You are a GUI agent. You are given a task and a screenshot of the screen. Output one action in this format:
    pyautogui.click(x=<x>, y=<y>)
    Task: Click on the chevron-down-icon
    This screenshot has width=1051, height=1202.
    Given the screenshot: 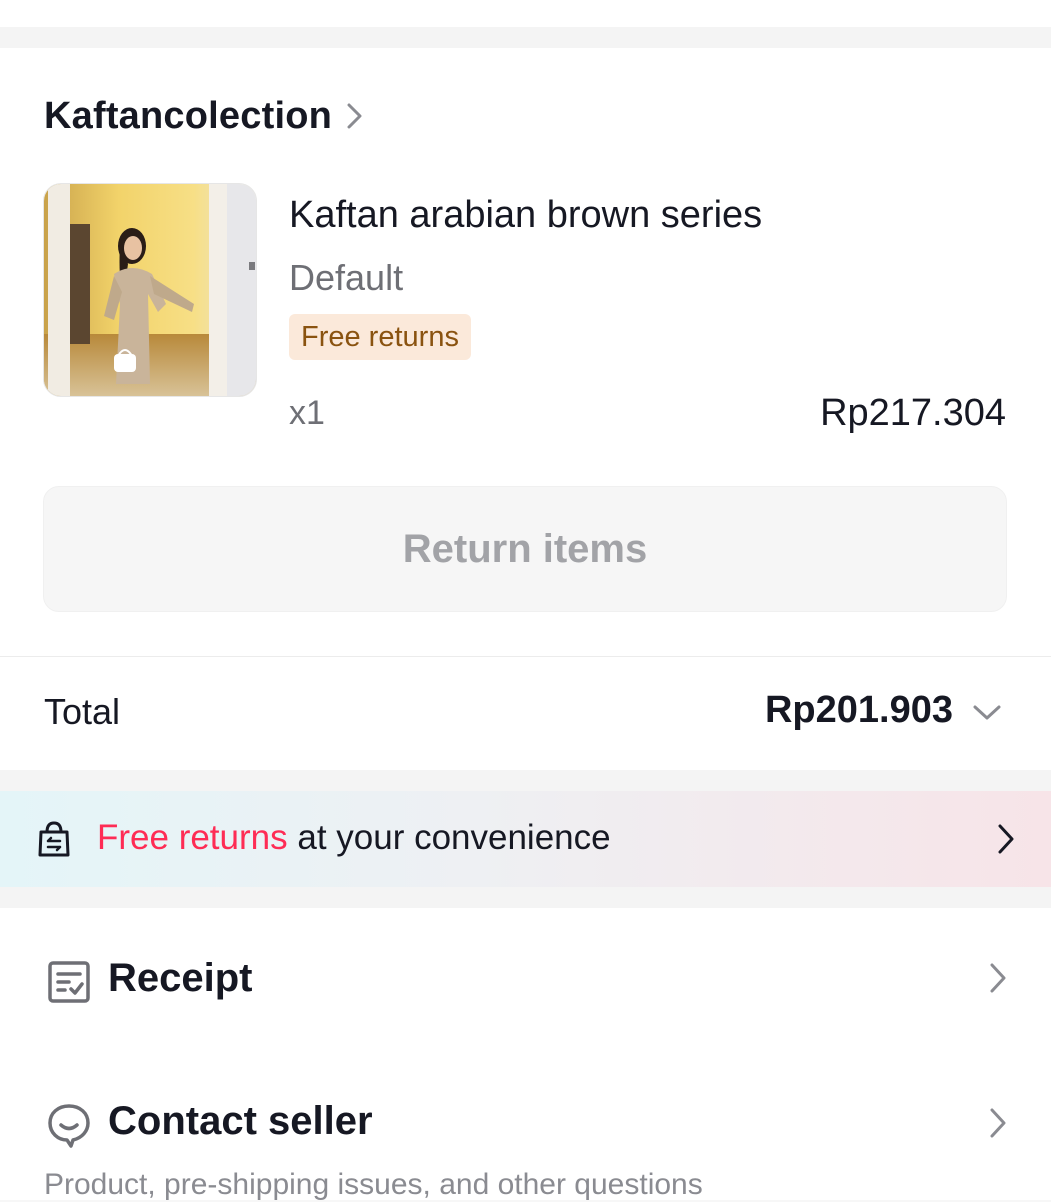 What is the action you would take?
    pyautogui.click(x=987, y=713)
    